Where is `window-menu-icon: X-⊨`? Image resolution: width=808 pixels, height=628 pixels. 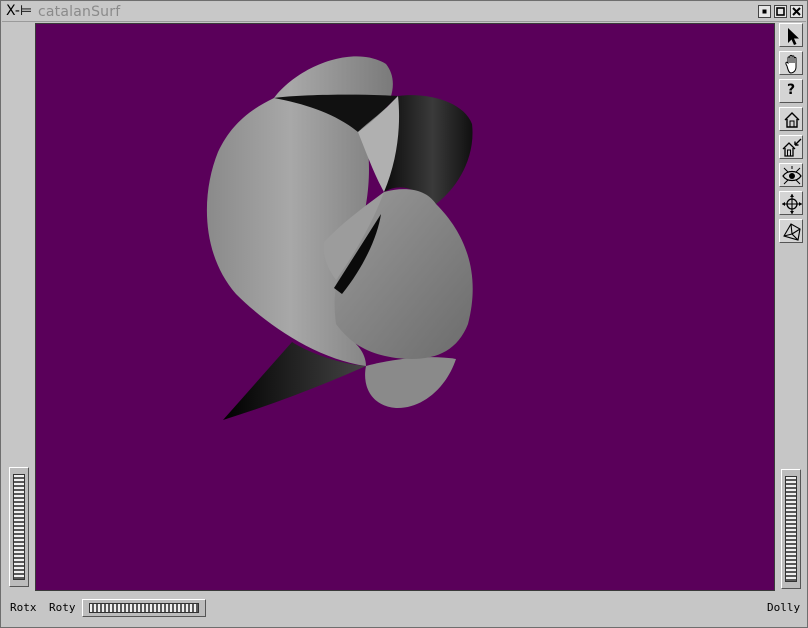
window-menu-icon: X-⊨ is located at coordinates (19, 11).